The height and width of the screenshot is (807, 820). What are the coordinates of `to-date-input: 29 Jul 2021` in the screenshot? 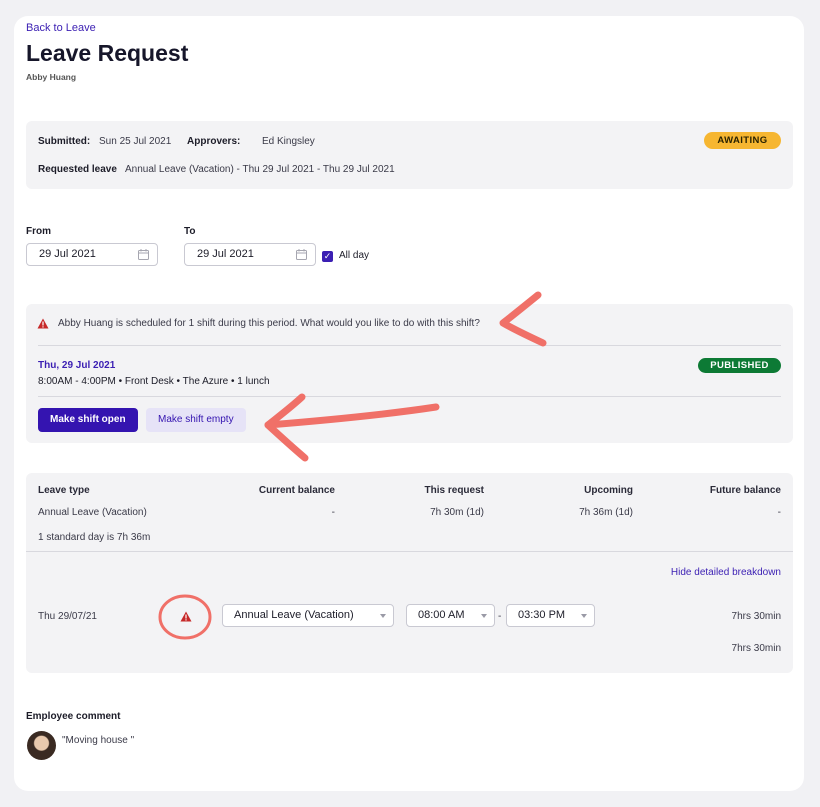 It's located at (250, 254).